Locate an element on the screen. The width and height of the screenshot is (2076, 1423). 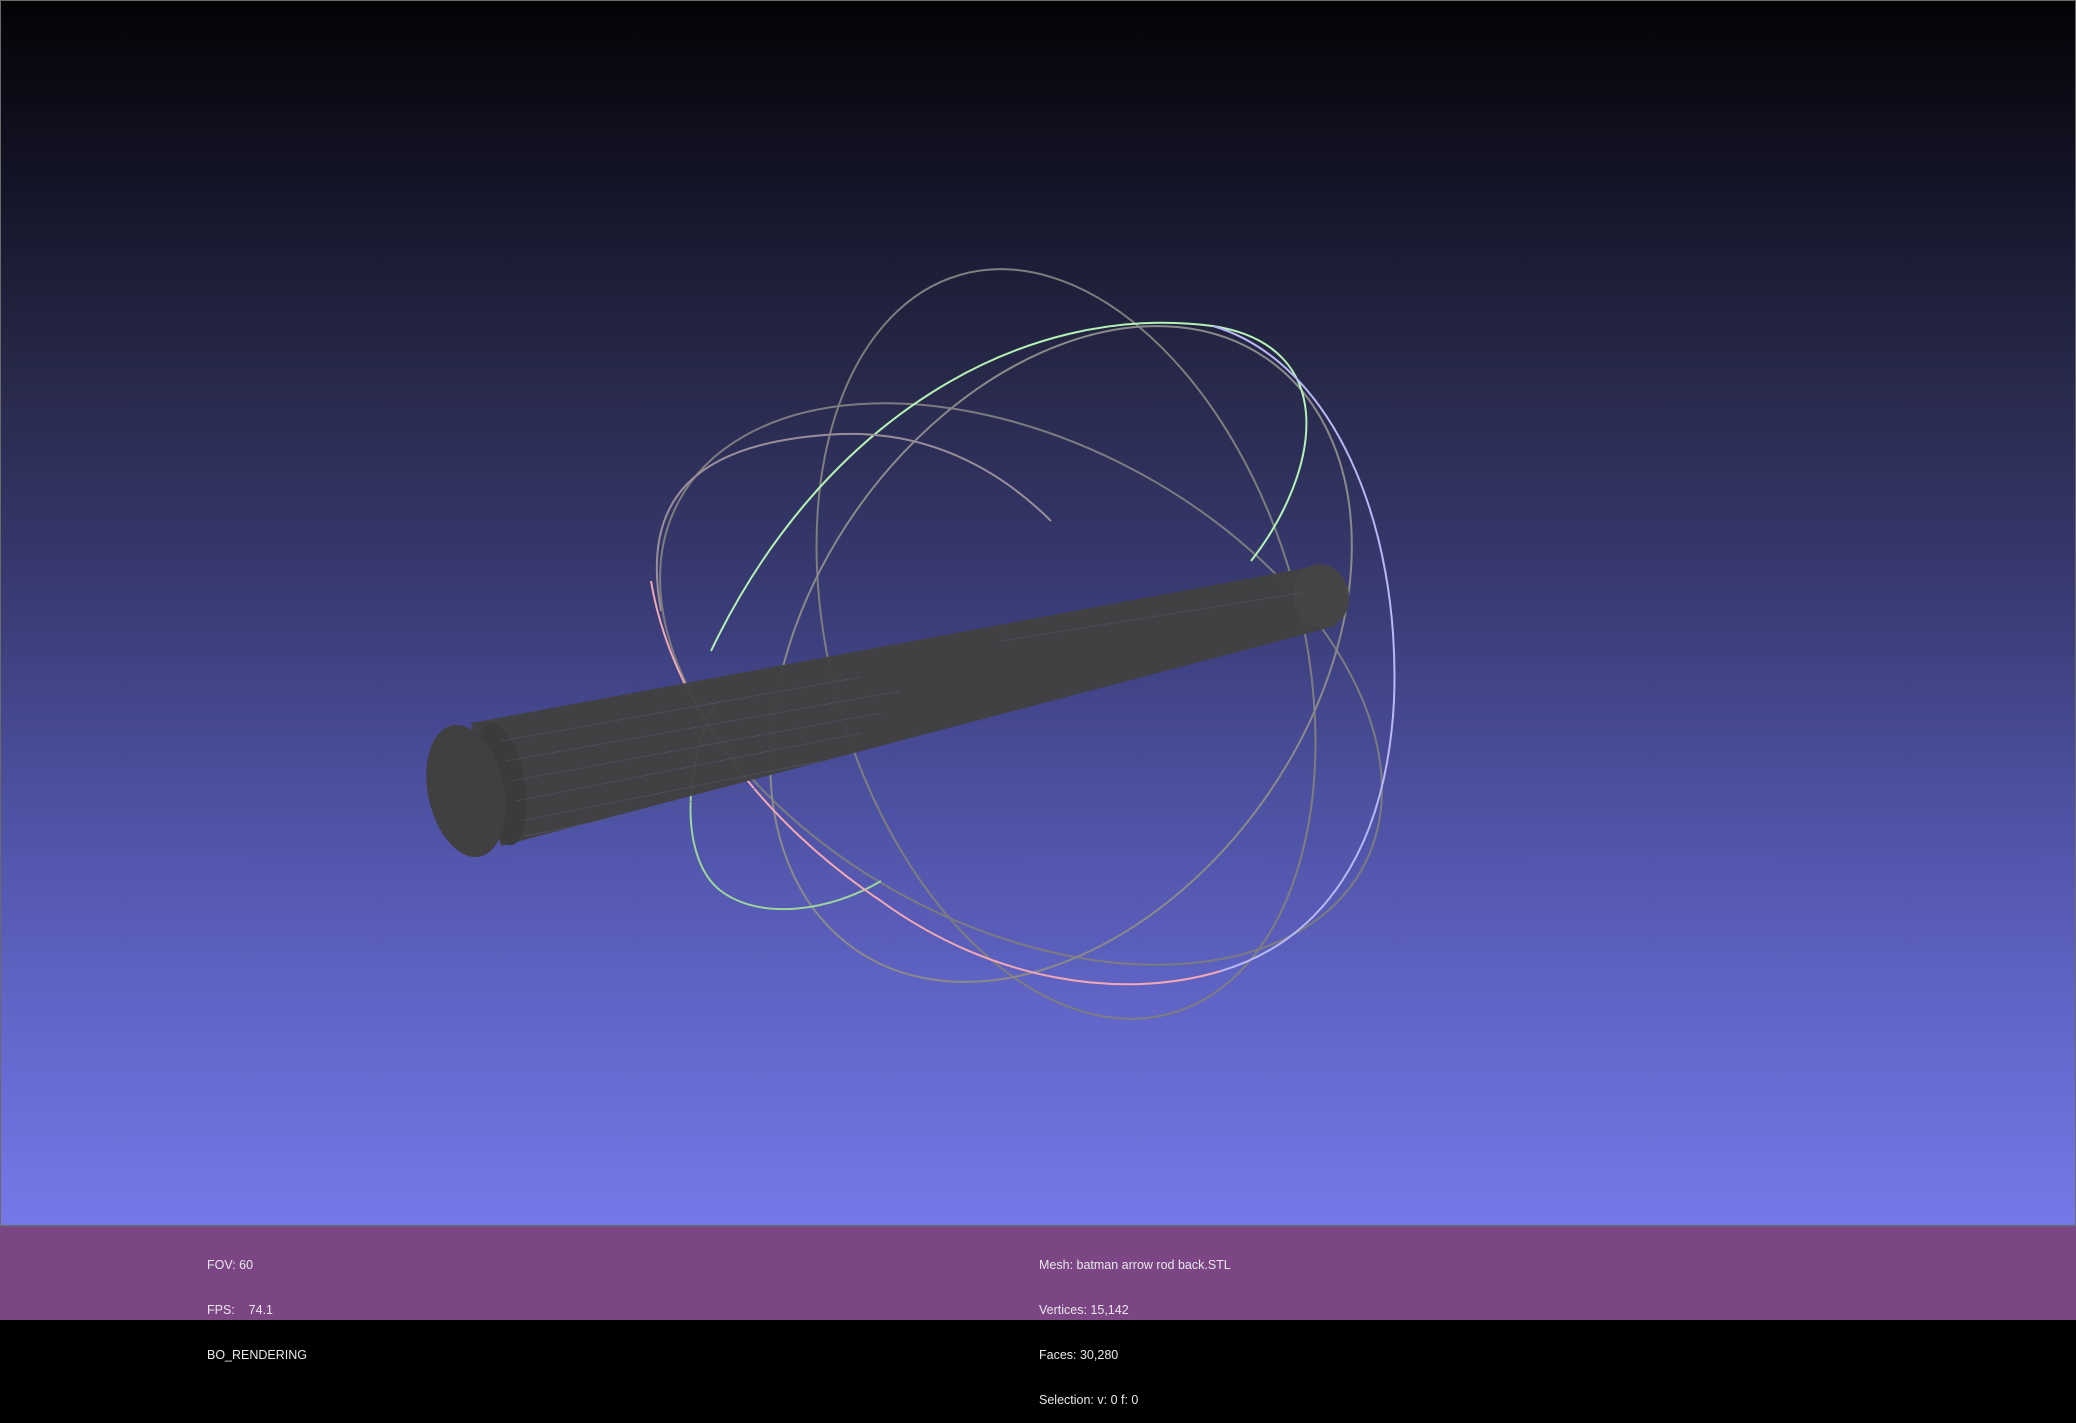
faces-label: Faces: 30,280 is located at coordinates (1079, 1355).